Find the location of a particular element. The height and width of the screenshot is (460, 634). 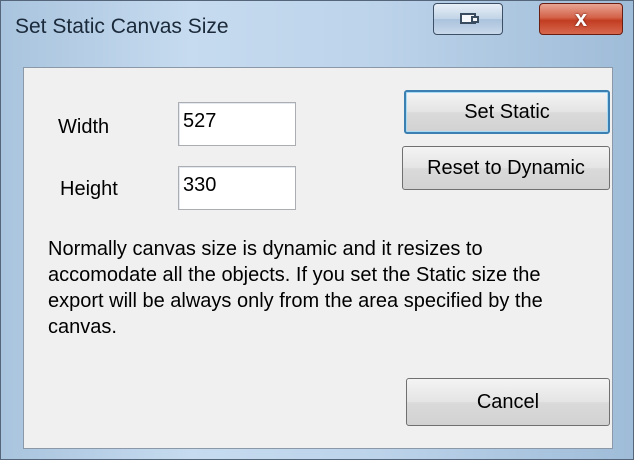

close-button: x is located at coordinates (581, 19).